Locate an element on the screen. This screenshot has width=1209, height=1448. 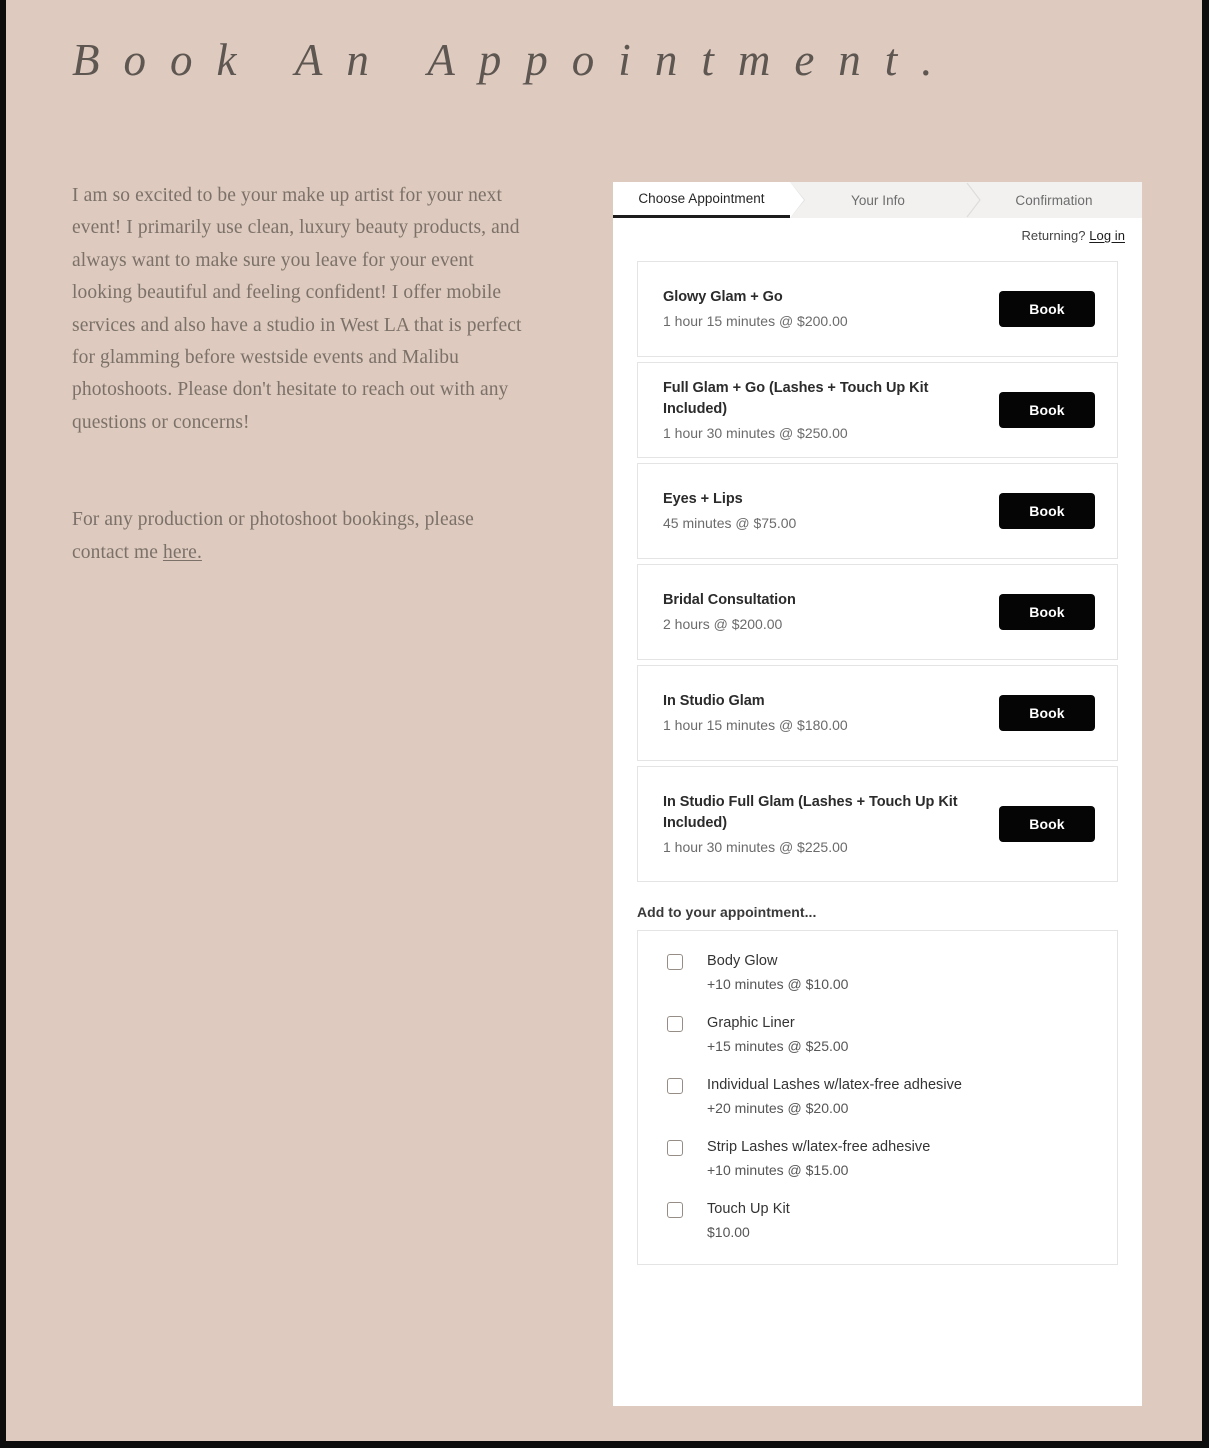
addon-name: Strip Lashes w/latex-free adhesive is located at coordinates (819, 1147).